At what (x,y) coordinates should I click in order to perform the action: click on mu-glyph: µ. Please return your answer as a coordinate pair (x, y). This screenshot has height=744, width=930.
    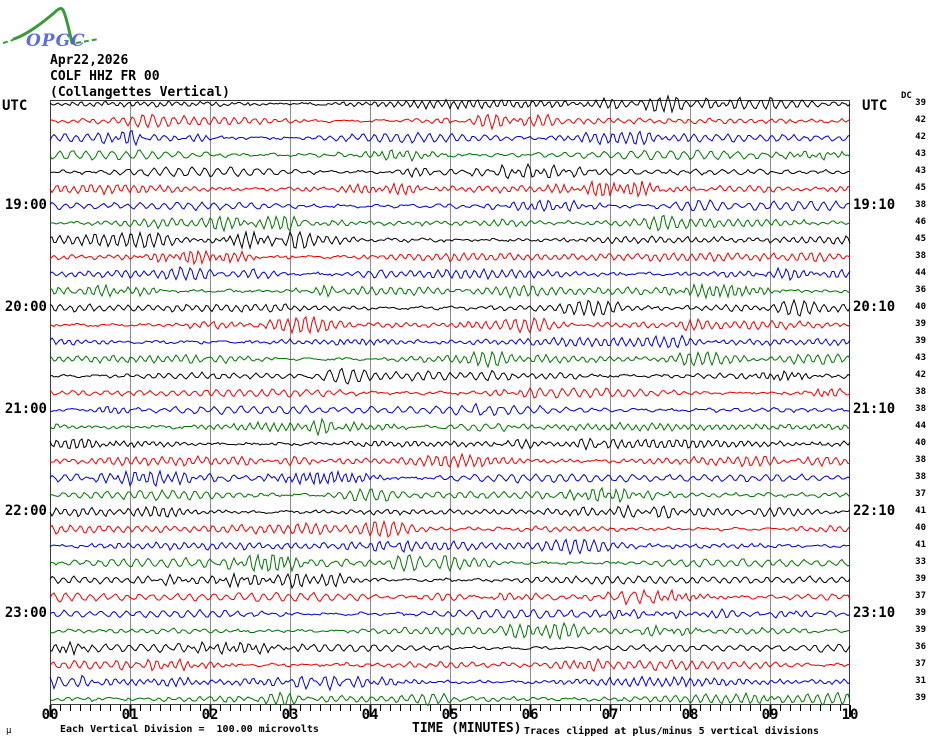
    Looking at the image, I should click on (9, 731).